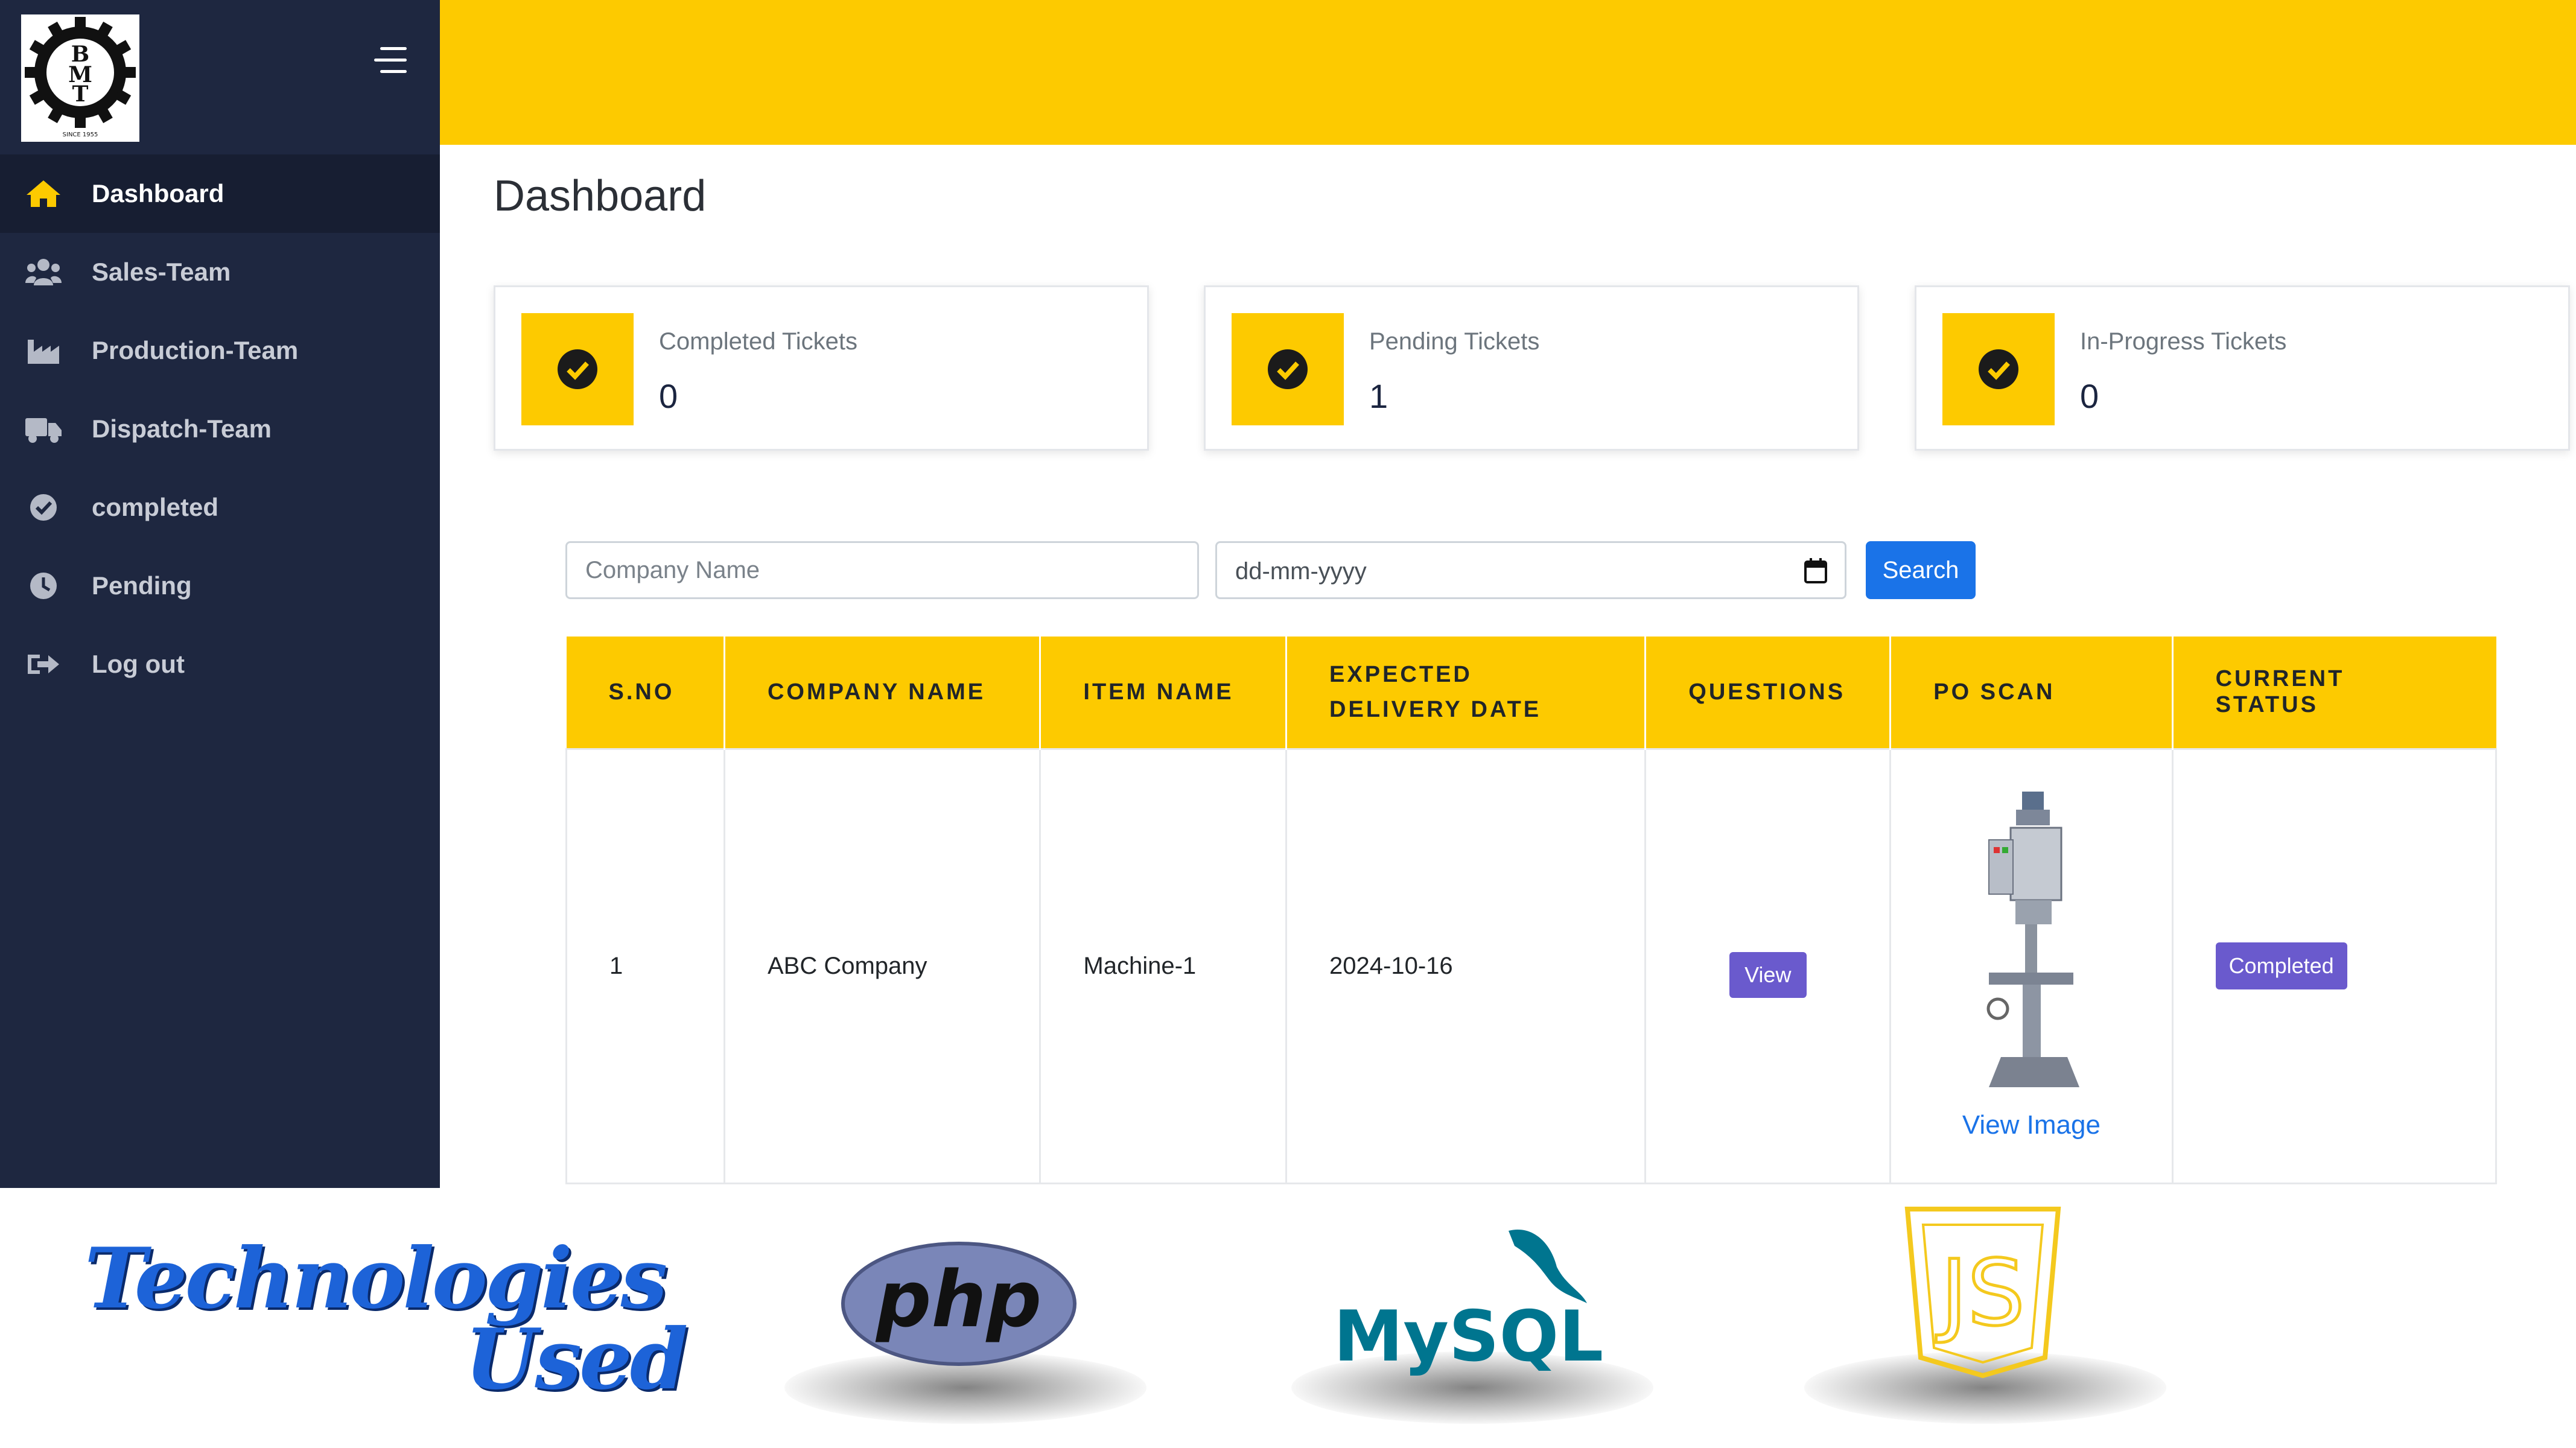 The width and height of the screenshot is (2576, 1448). I want to click on status-badge: Completed, so click(2281, 966).